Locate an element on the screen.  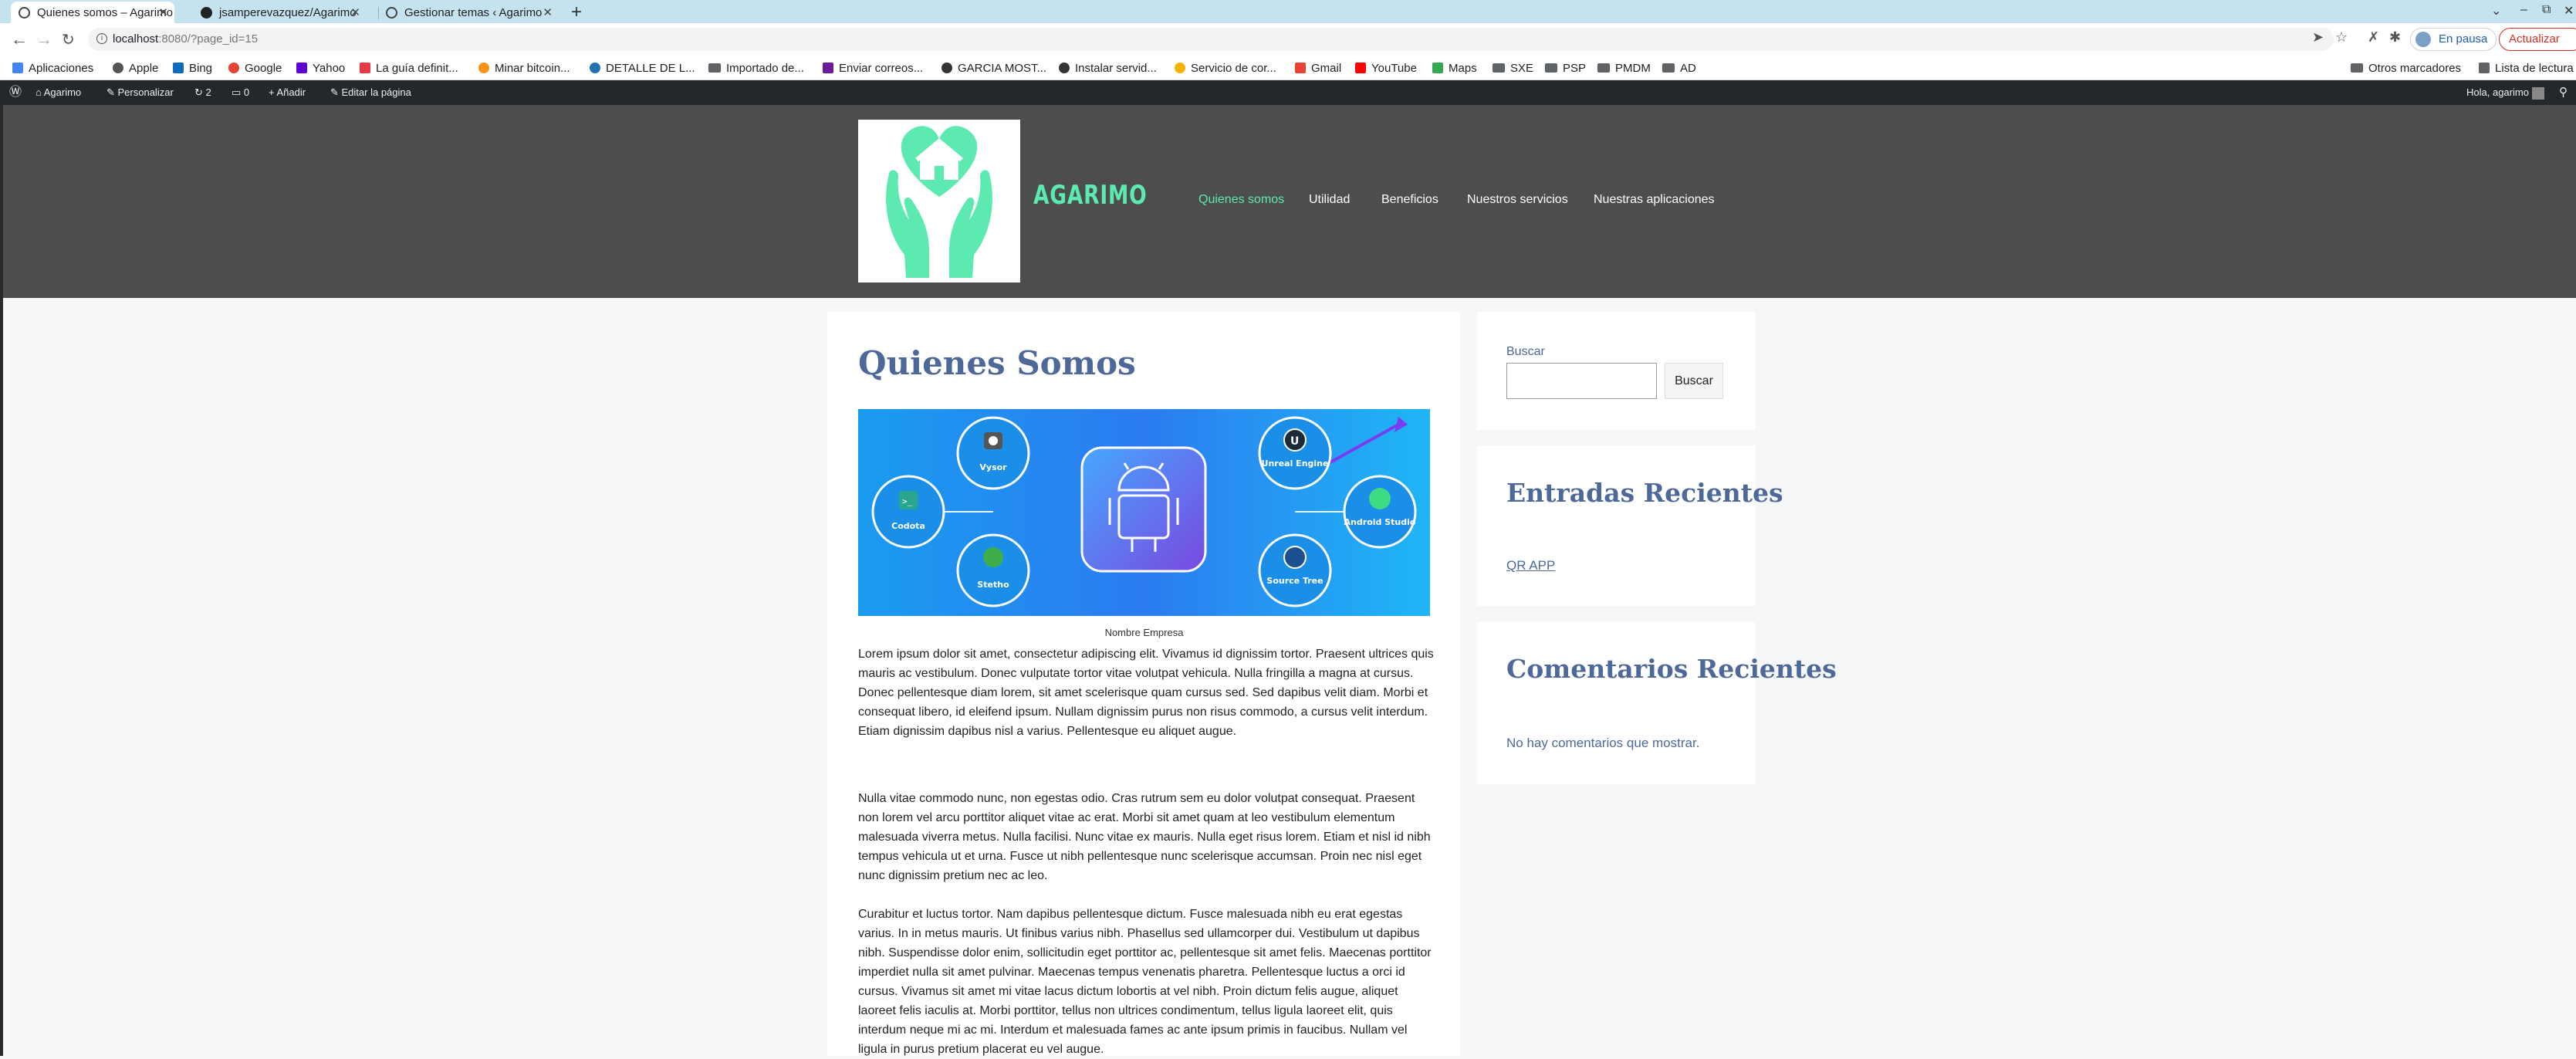
nav-quienes-somos: Quienes somos is located at coordinates (1241, 200).